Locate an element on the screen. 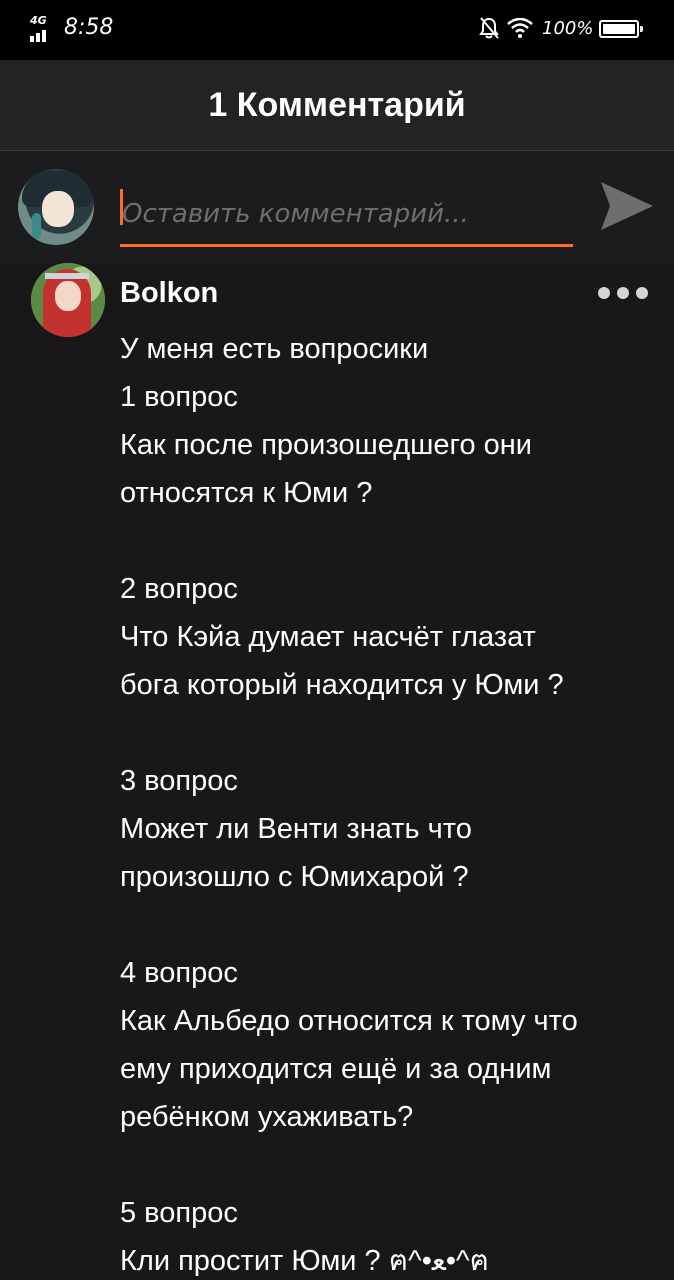 Image resolution: width=674 pixels, height=1280 pixels. comment-line: 5 вопрос is located at coordinates (179, 1213).